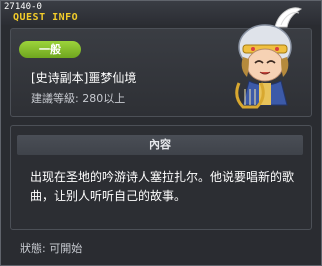 The height and width of the screenshot is (266, 322). Describe the element at coordinates (23, 7) in the screenshot. I see `quest-id-label: 27140-0` at that location.